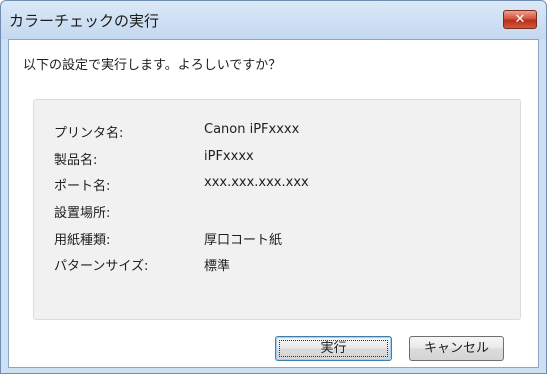 This screenshot has width=547, height=374. Describe the element at coordinates (101, 266) in the screenshot. I see `field-label: パターンサイズ:` at that location.